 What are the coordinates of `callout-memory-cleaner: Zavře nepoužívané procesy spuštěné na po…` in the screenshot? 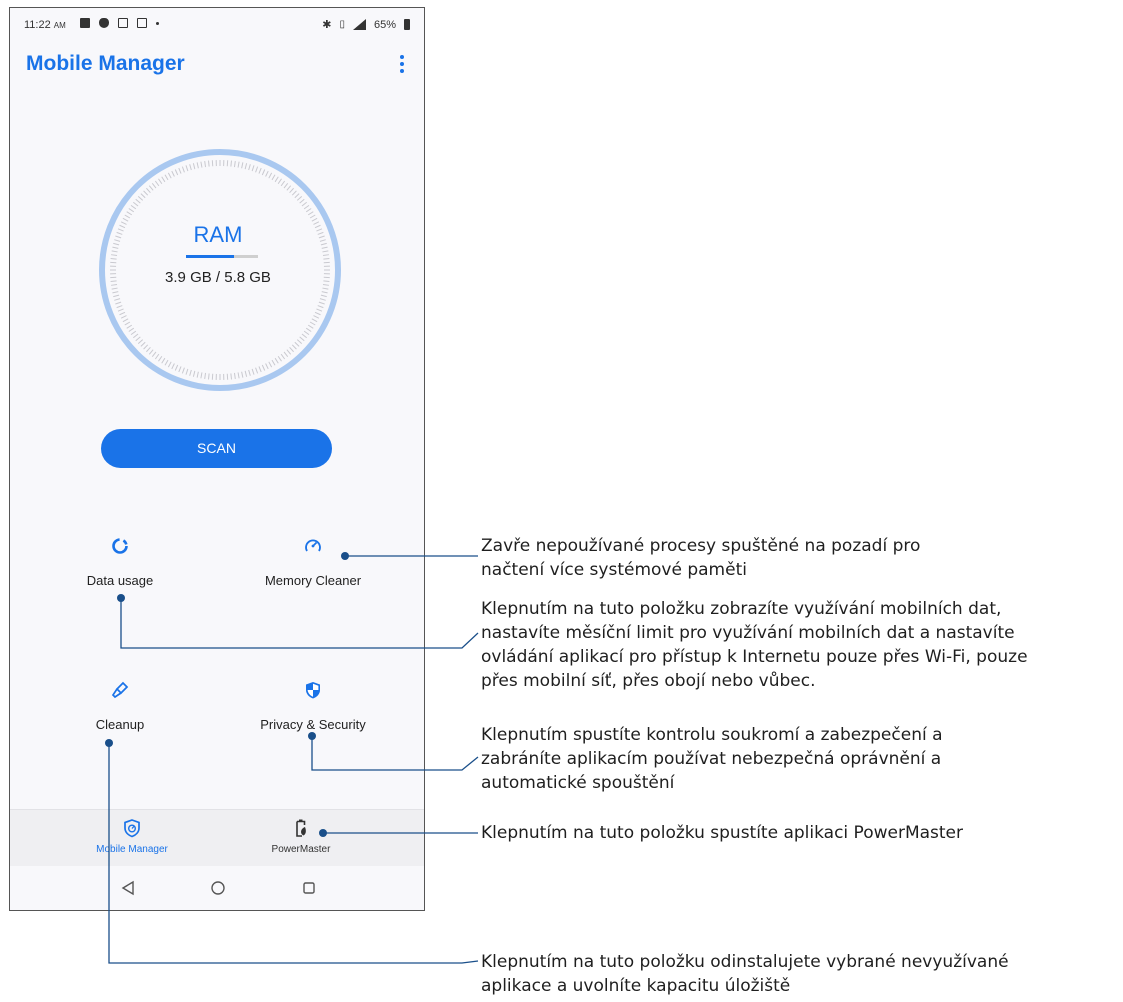 It's located at (700, 558).